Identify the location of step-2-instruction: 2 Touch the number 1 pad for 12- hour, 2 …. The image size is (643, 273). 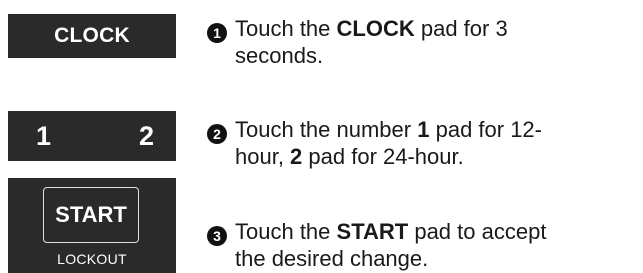
(422, 143).